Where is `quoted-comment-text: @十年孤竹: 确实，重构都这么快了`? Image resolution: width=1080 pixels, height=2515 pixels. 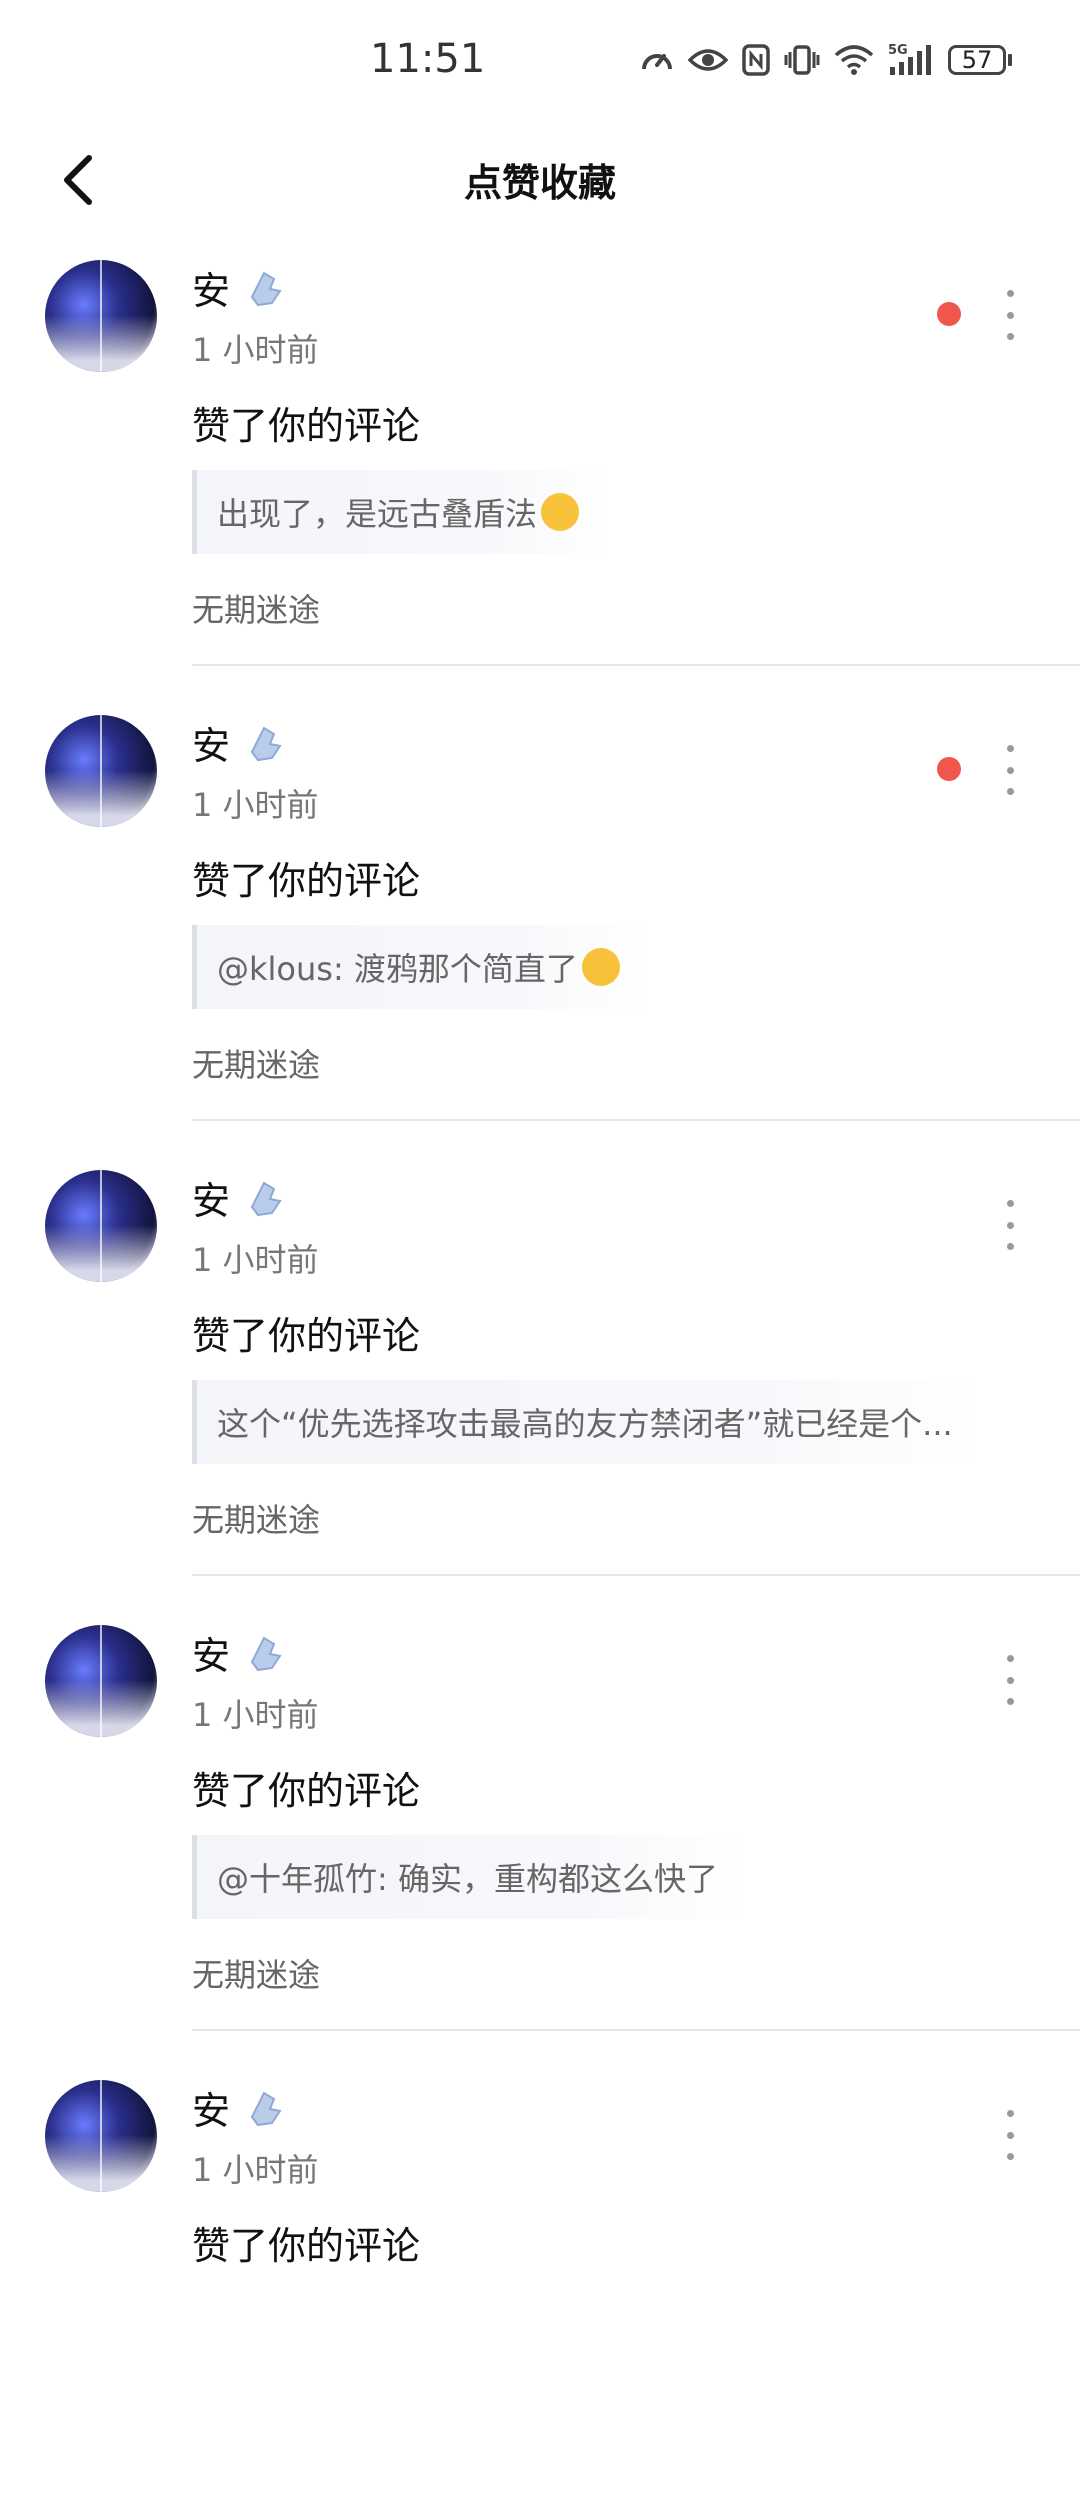
quoted-comment-text: @十年孤竹: 确实，重构都这么快了 is located at coordinates (467, 1879).